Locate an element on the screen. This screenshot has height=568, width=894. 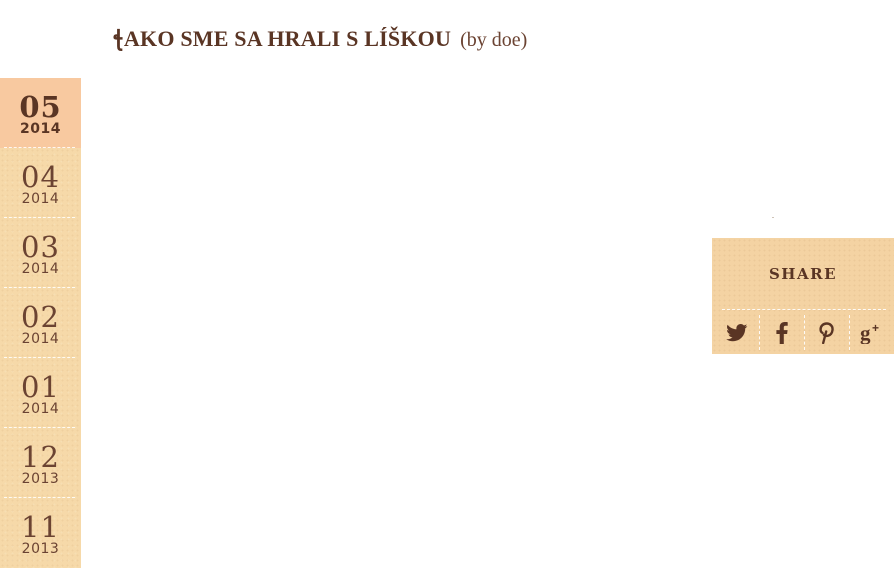
google-plus-icon: g + is located at coordinates (869, 333).